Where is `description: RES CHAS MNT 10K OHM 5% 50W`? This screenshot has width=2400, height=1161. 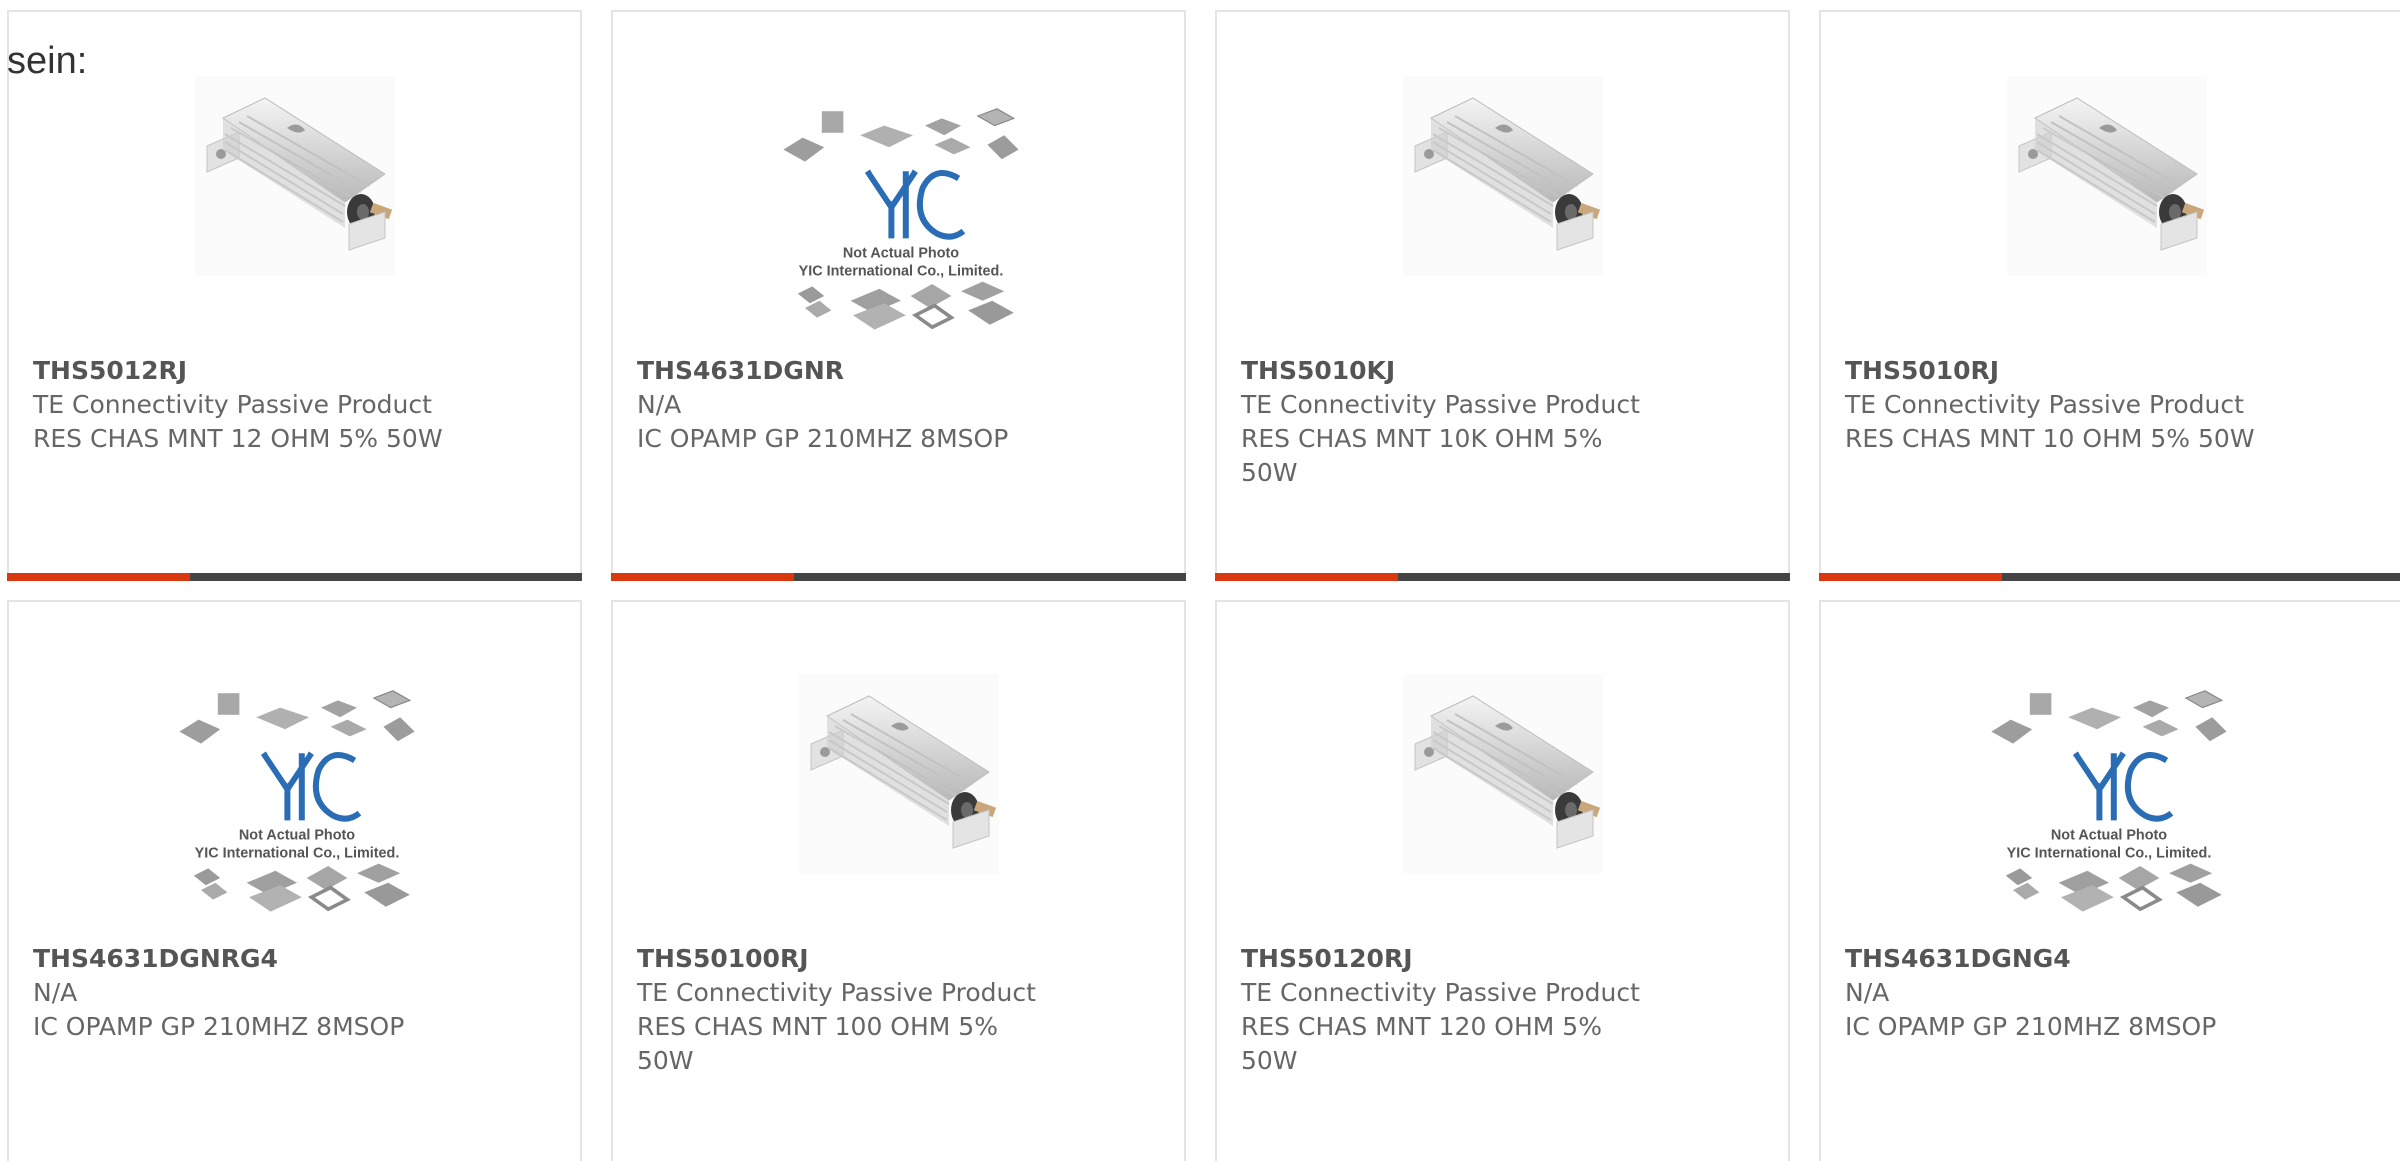
description: RES CHAS MNT 10K OHM 5% 50W is located at coordinates (1422, 455).